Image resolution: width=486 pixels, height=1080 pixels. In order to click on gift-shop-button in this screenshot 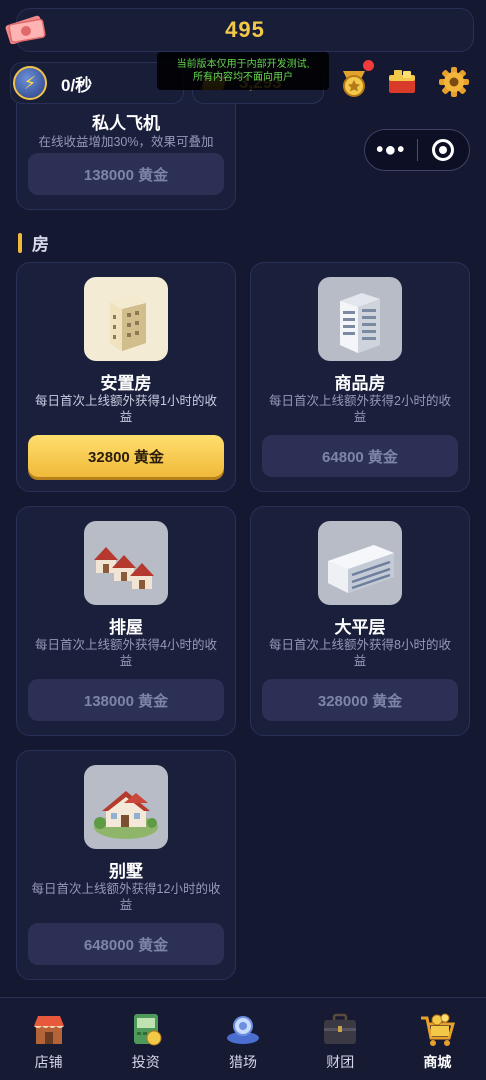, I will do `click(402, 82)`.